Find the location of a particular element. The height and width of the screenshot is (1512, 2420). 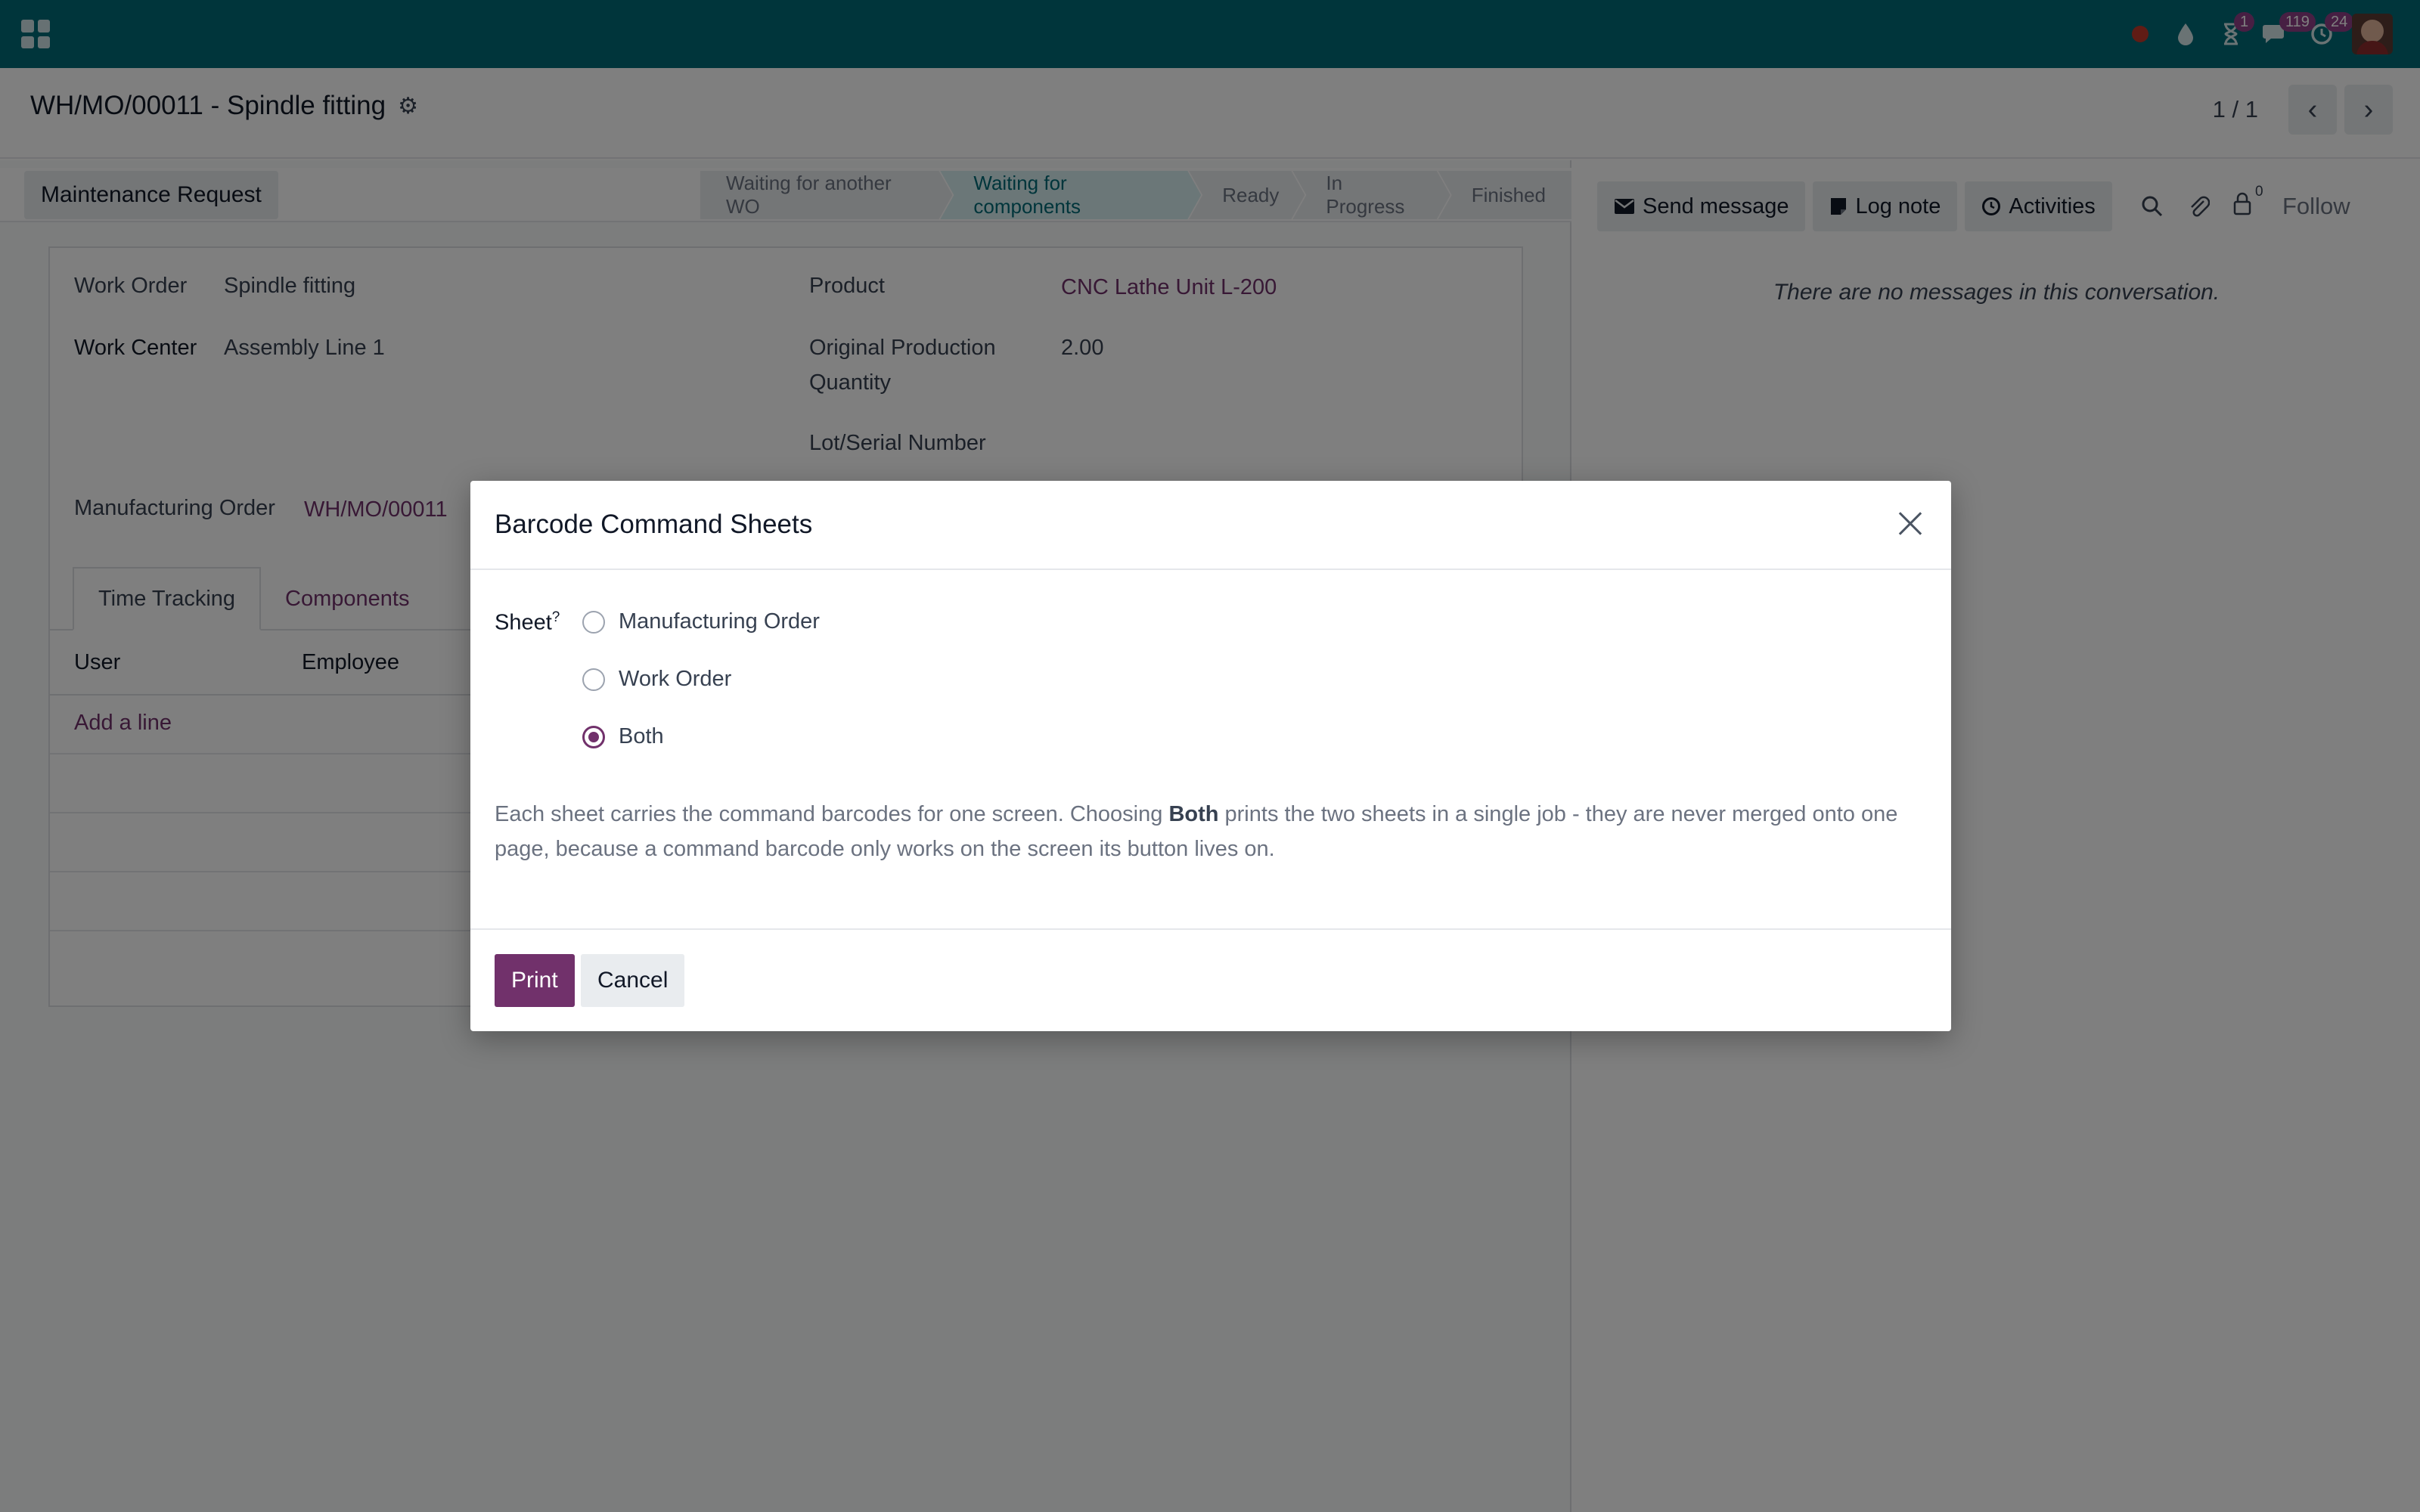

modal-header: Barcode Command Sheets is located at coordinates (1210, 525).